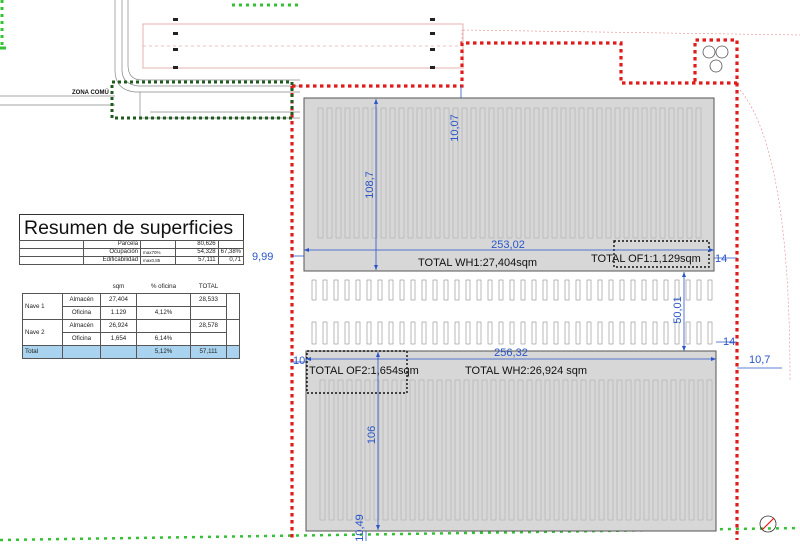 Image resolution: width=800 pixels, height=551 pixels. What do you see at coordinates (646, 259) in the screenshot?
I see `label-total-of1: TOTAL OF1:1,129sqm` at bounding box center [646, 259].